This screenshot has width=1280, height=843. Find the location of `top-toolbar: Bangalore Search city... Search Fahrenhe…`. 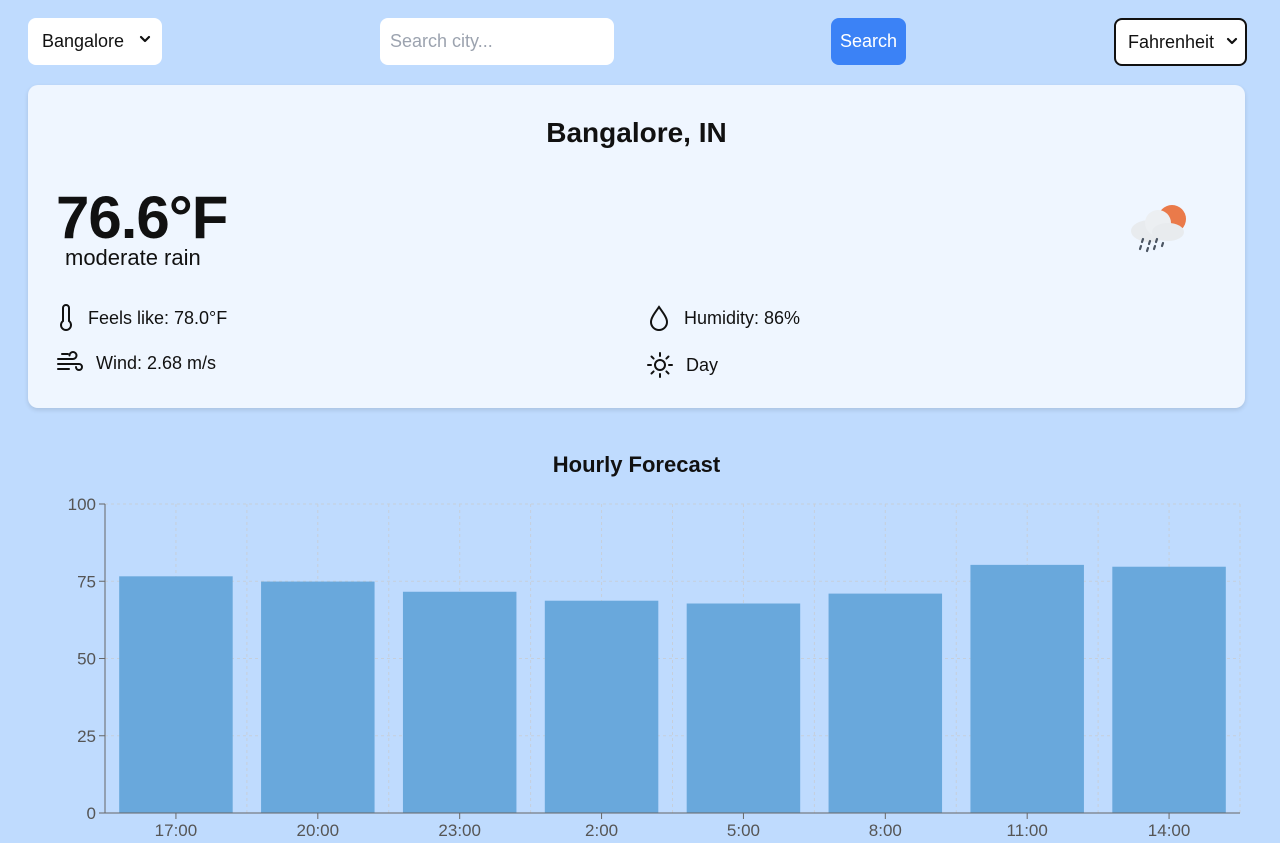

top-toolbar: Bangalore Search city... Search Fahrenhe… is located at coordinates (640, 42).